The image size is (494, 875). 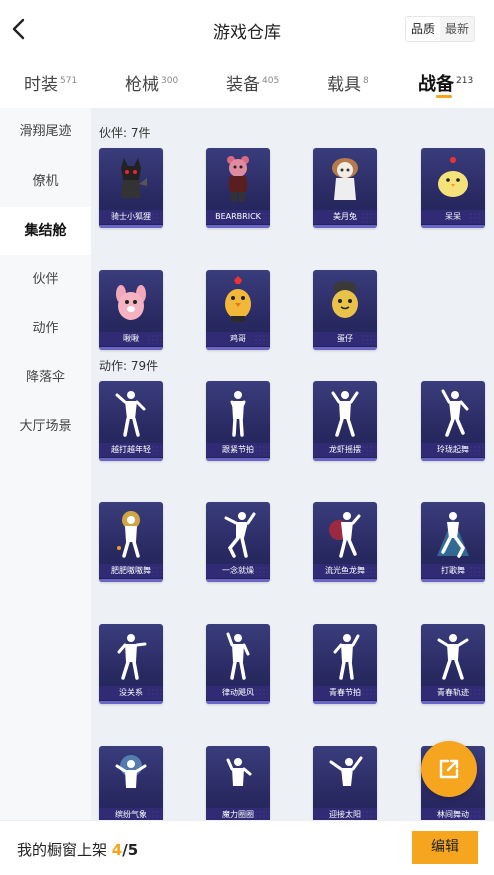 I want to click on tab-label: 时装, so click(x=41, y=85).